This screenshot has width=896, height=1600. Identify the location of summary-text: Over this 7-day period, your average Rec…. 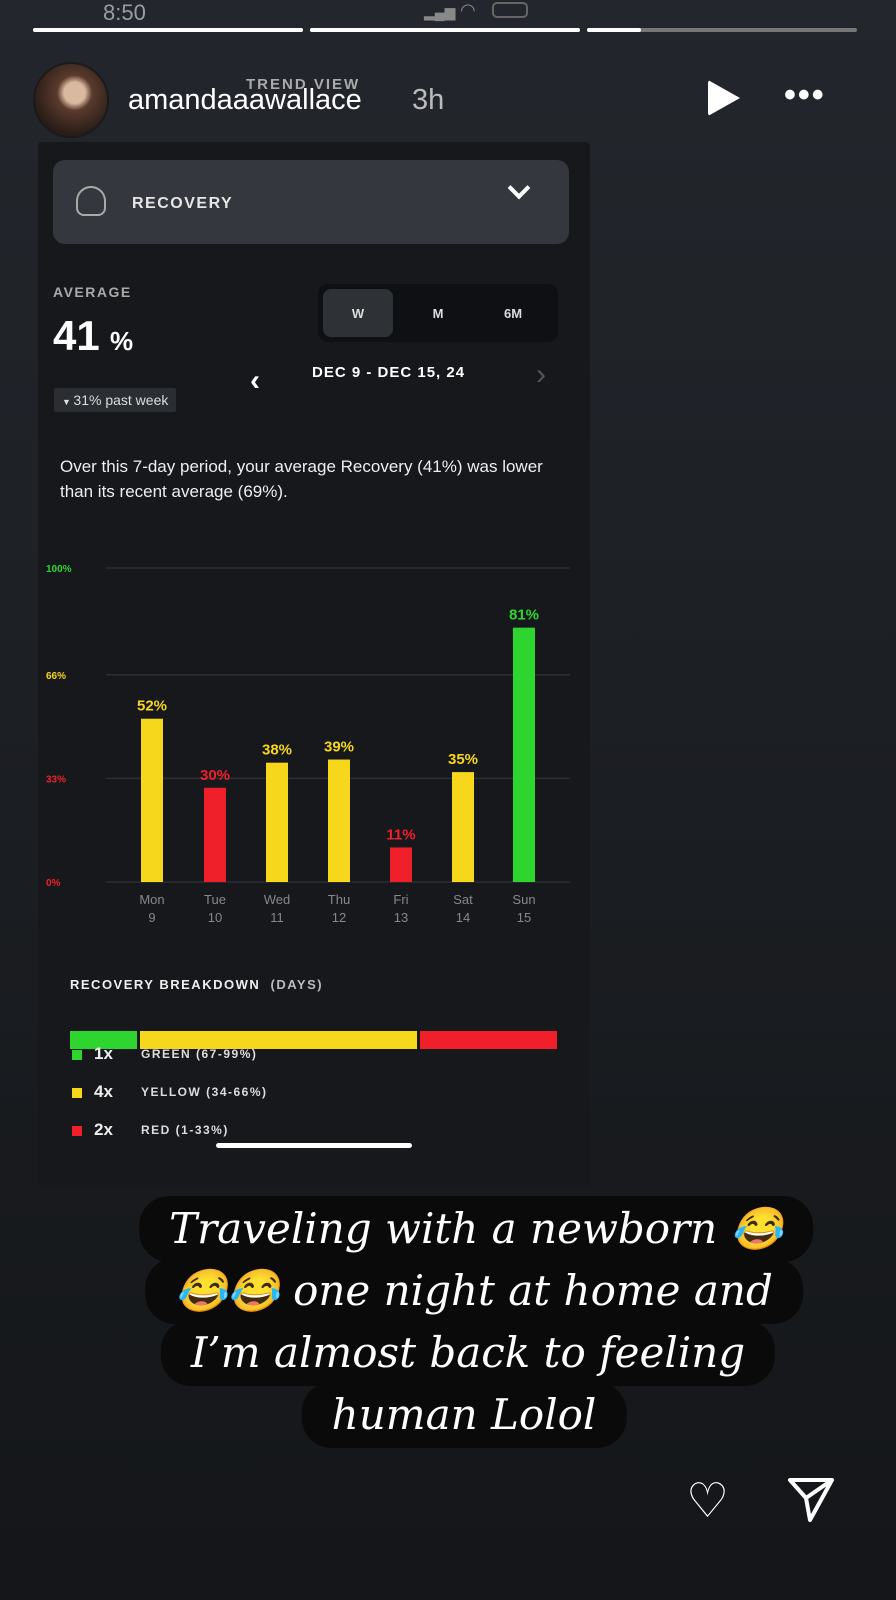
(301, 479).